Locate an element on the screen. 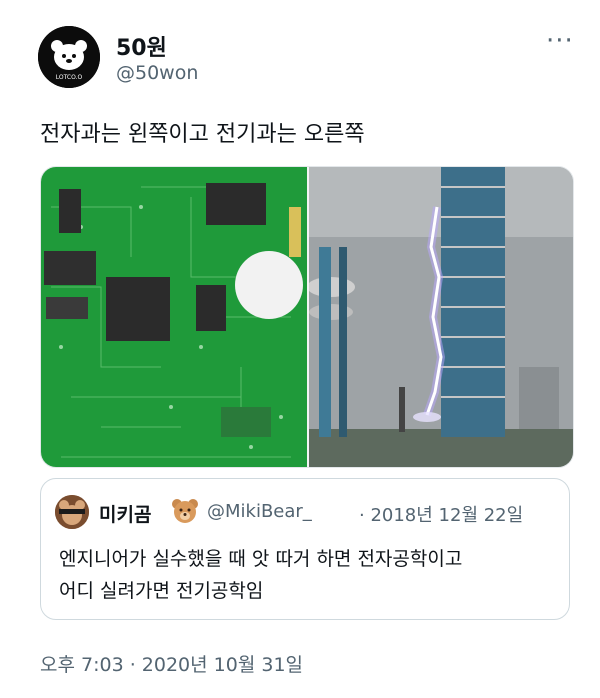 The image size is (600, 698). quoted-date: · 2018년 12월 22일 is located at coordinates (441, 514).